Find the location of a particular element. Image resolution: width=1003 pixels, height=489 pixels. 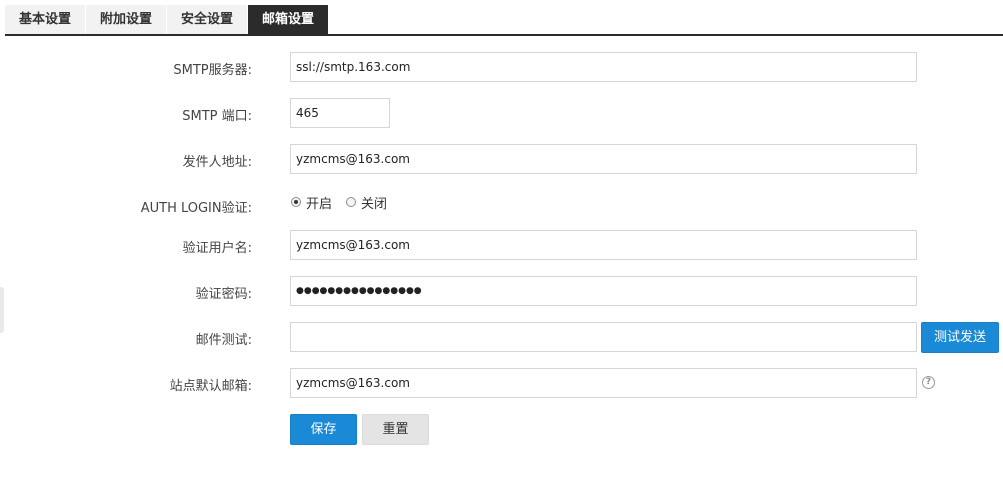

sender-address-label: 发件人地址: is located at coordinates (217, 162).